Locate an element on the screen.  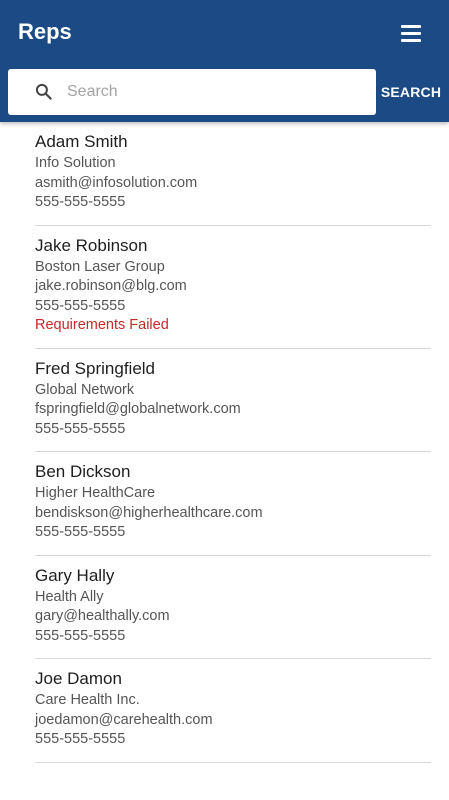
rep-company: Higher HealthCare is located at coordinates (95, 493).